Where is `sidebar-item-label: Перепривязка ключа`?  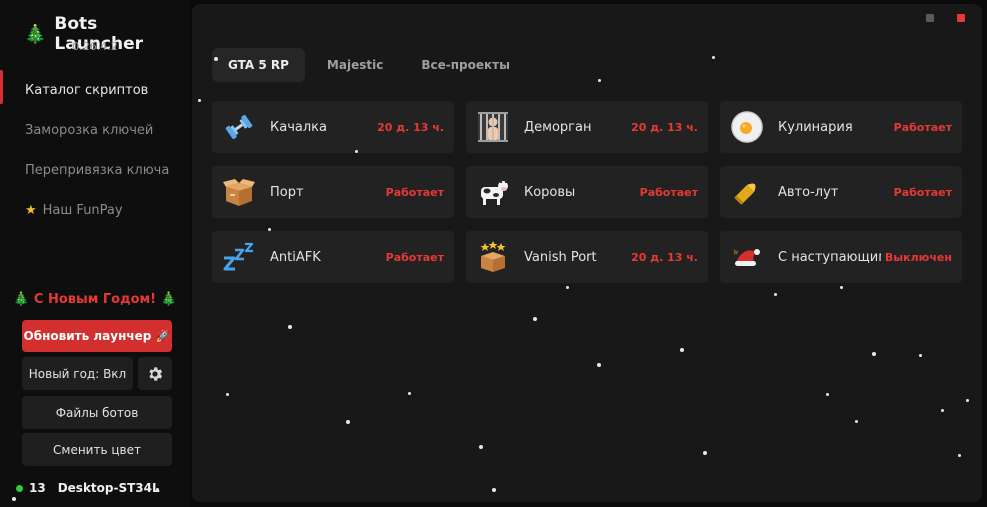
sidebar-item-label: Перепривязка ключа is located at coordinates (97, 170).